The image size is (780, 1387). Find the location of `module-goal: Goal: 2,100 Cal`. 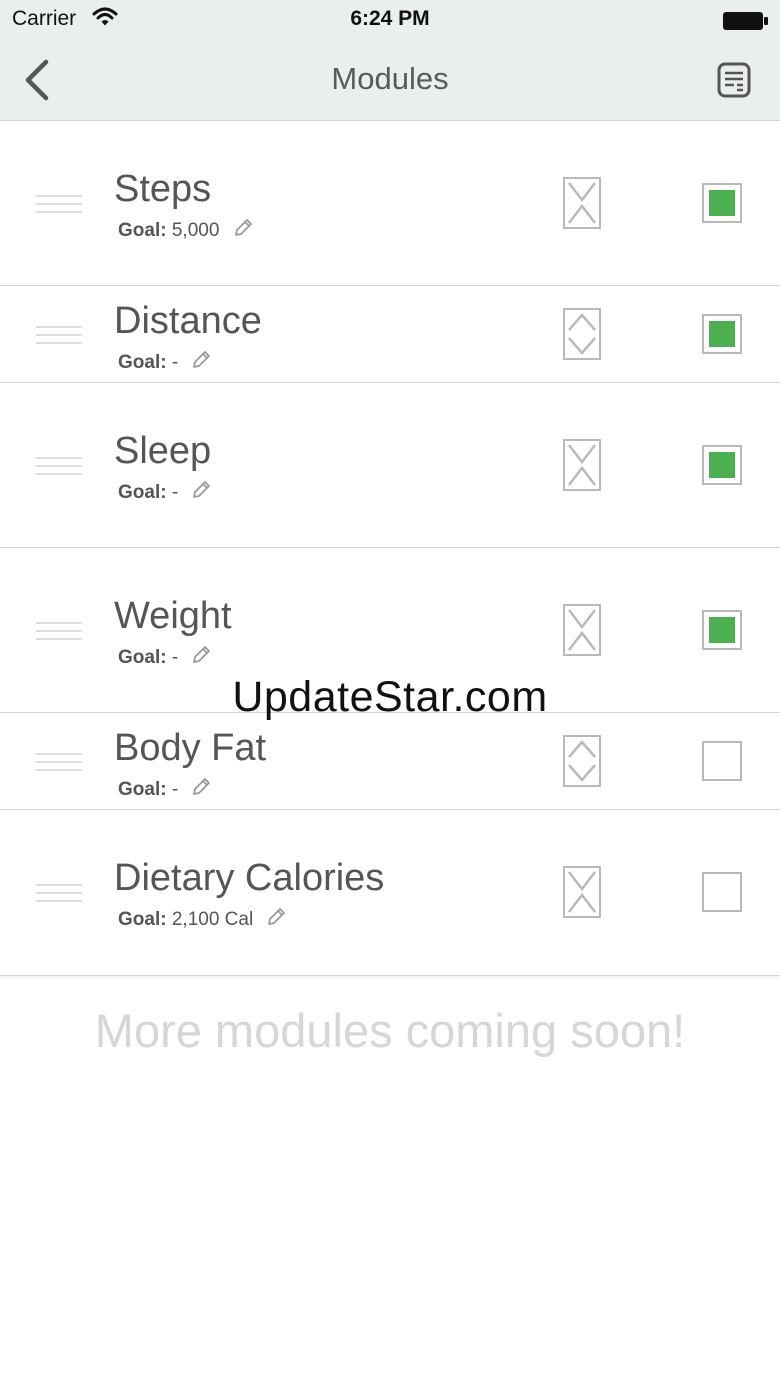

module-goal: Goal: 2,100 Cal is located at coordinates (202, 920).